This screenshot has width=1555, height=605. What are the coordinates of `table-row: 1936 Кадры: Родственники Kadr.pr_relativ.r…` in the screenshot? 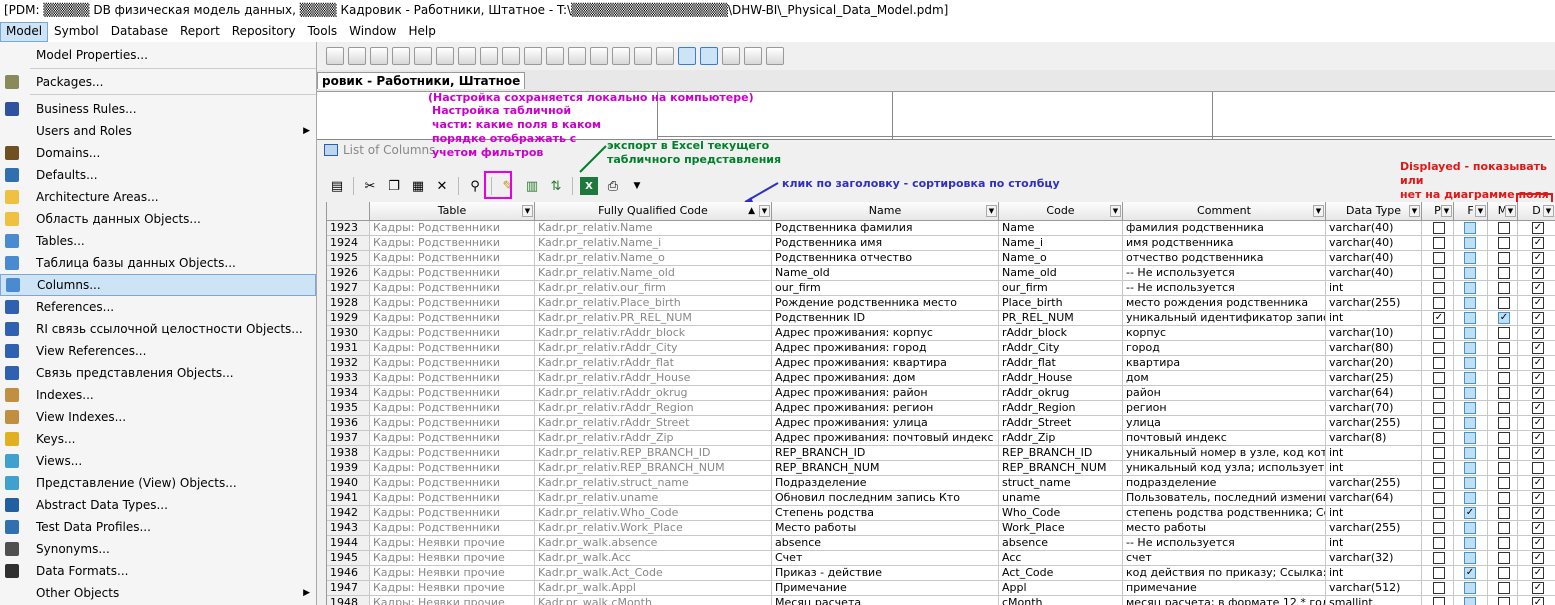 It's located at (941, 423).